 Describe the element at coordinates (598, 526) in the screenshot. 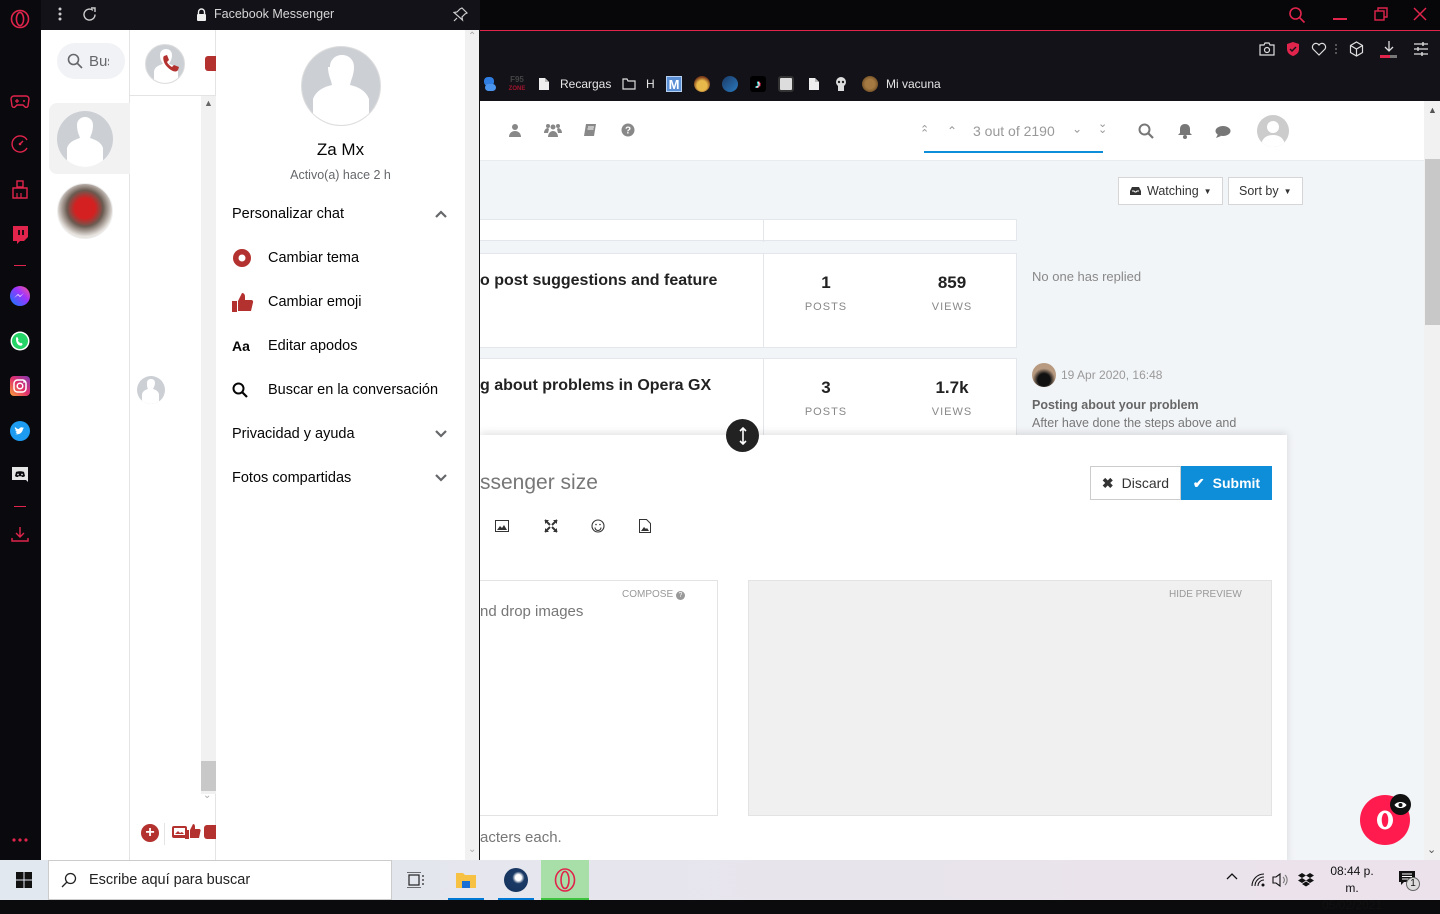

I see `emoji-icon` at that location.